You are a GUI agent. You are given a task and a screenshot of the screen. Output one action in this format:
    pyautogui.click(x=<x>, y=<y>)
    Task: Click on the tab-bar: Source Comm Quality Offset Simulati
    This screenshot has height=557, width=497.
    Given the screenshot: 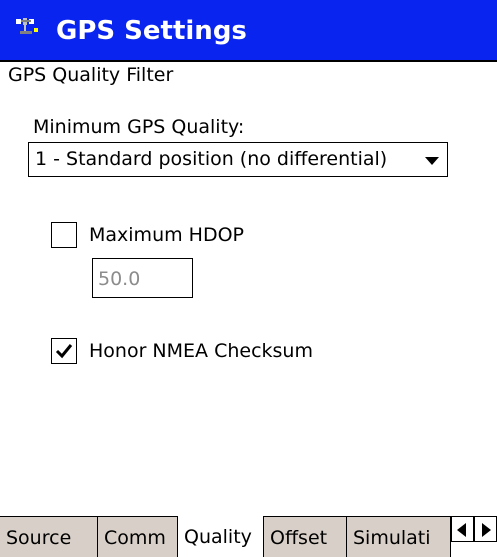 What is the action you would take?
    pyautogui.click(x=248, y=536)
    